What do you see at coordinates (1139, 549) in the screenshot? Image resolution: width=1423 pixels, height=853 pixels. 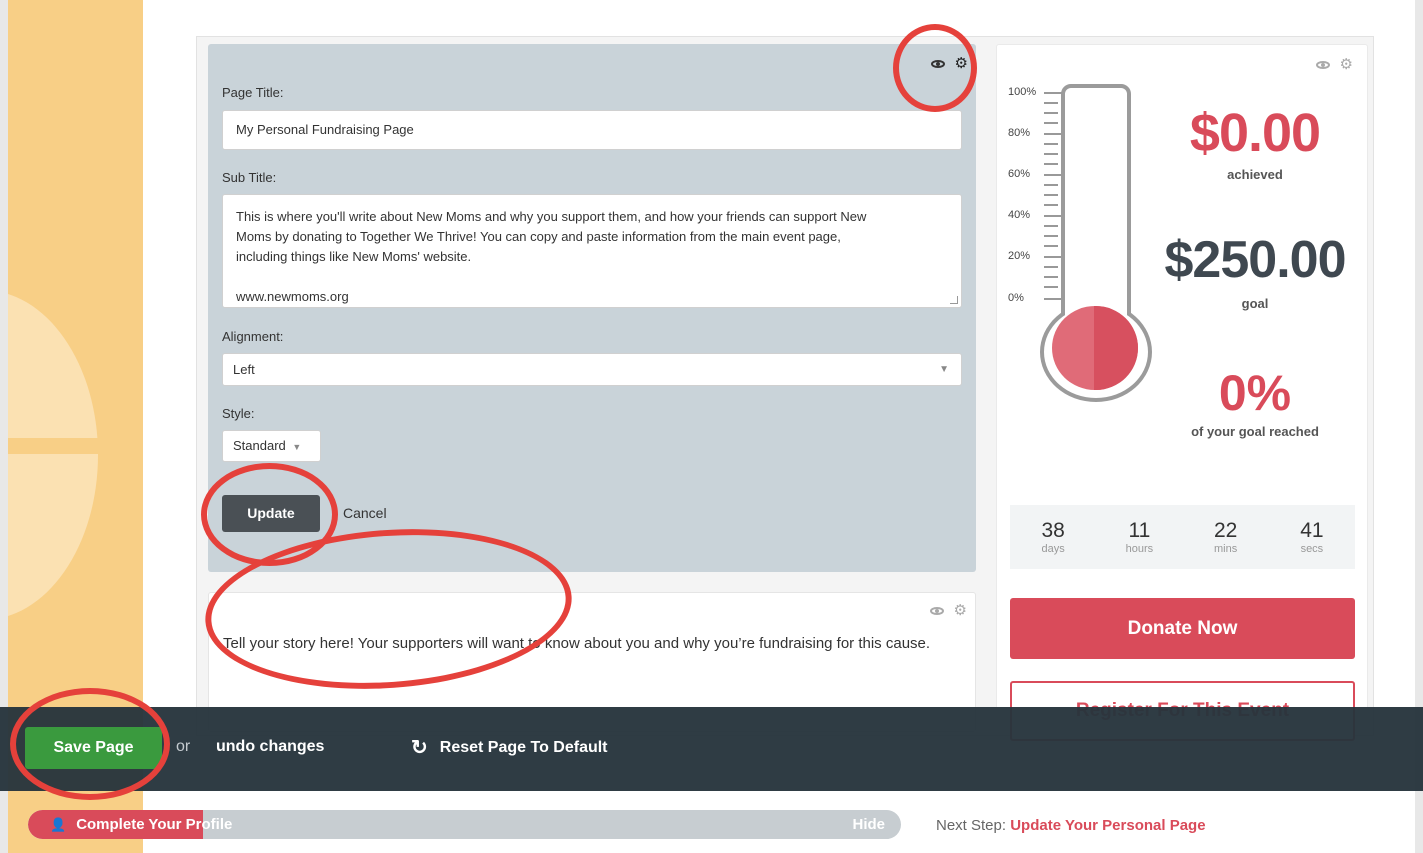 I see `countdown-unit: hours` at bounding box center [1139, 549].